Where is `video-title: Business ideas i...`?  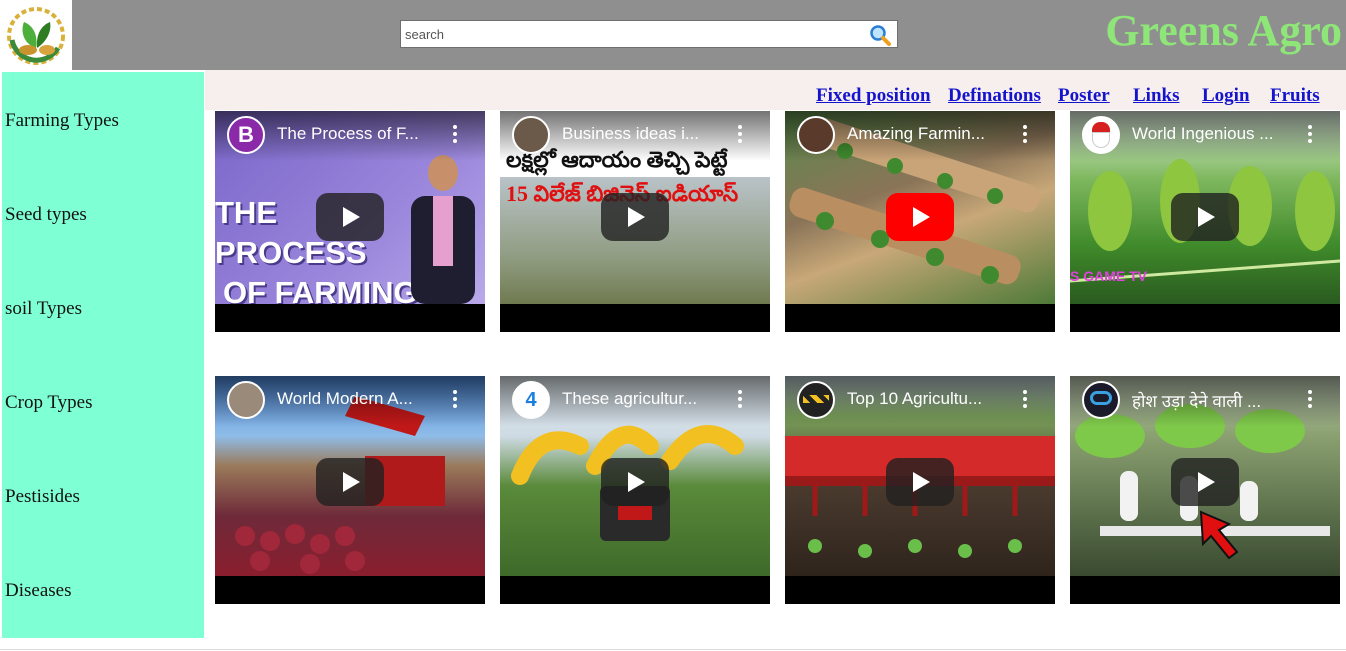
video-title: Business ideas i... is located at coordinates (642, 134).